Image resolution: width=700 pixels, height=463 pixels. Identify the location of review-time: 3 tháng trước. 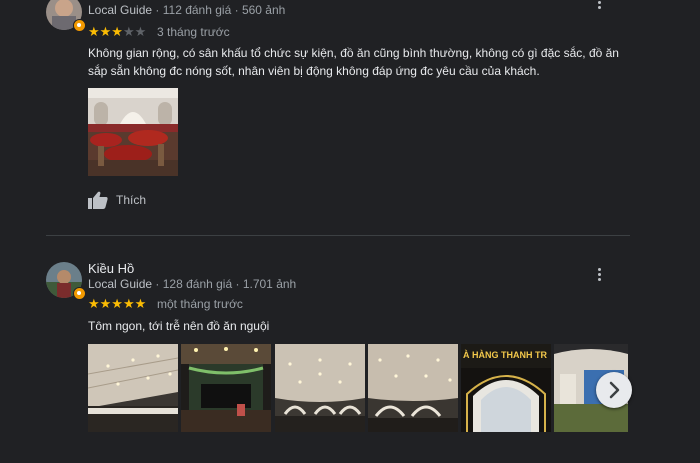
(193, 32).